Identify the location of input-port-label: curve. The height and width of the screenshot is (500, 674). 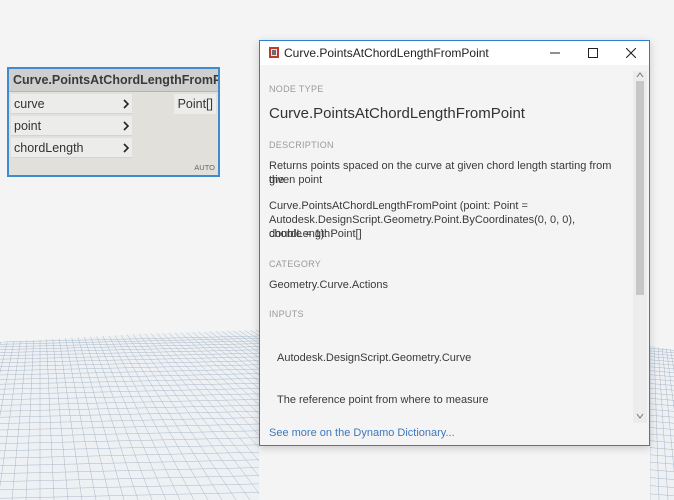
(29, 104).